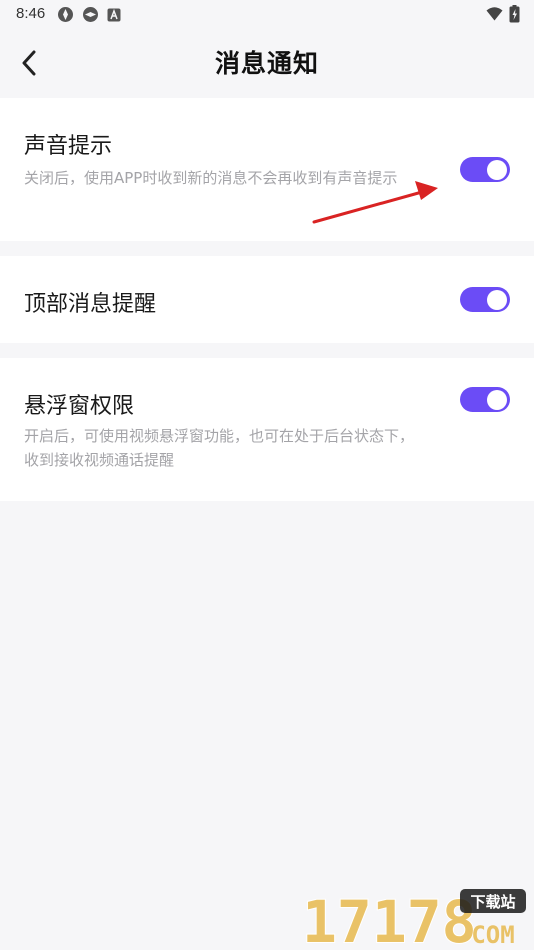 This screenshot has width=534, height=950. I want to click on sound-toggle, so click(485, 169).